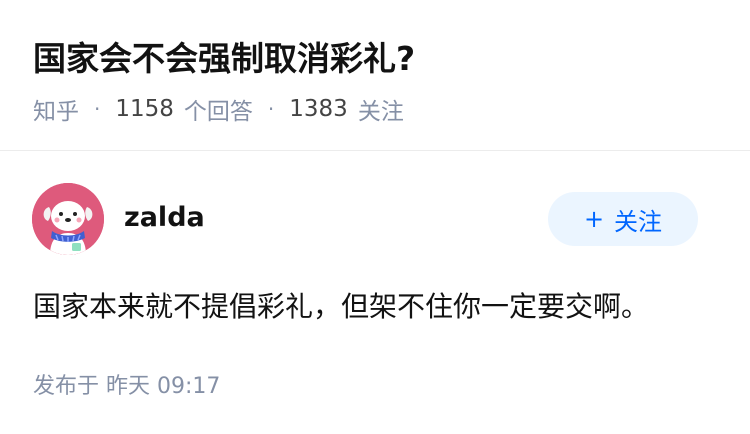 This screenshot has height=434, width=750. What do you see at coordinates (380, 112) in the screenshot?
I see `follower-count-label: 关注` at bounding box center [380, 112].